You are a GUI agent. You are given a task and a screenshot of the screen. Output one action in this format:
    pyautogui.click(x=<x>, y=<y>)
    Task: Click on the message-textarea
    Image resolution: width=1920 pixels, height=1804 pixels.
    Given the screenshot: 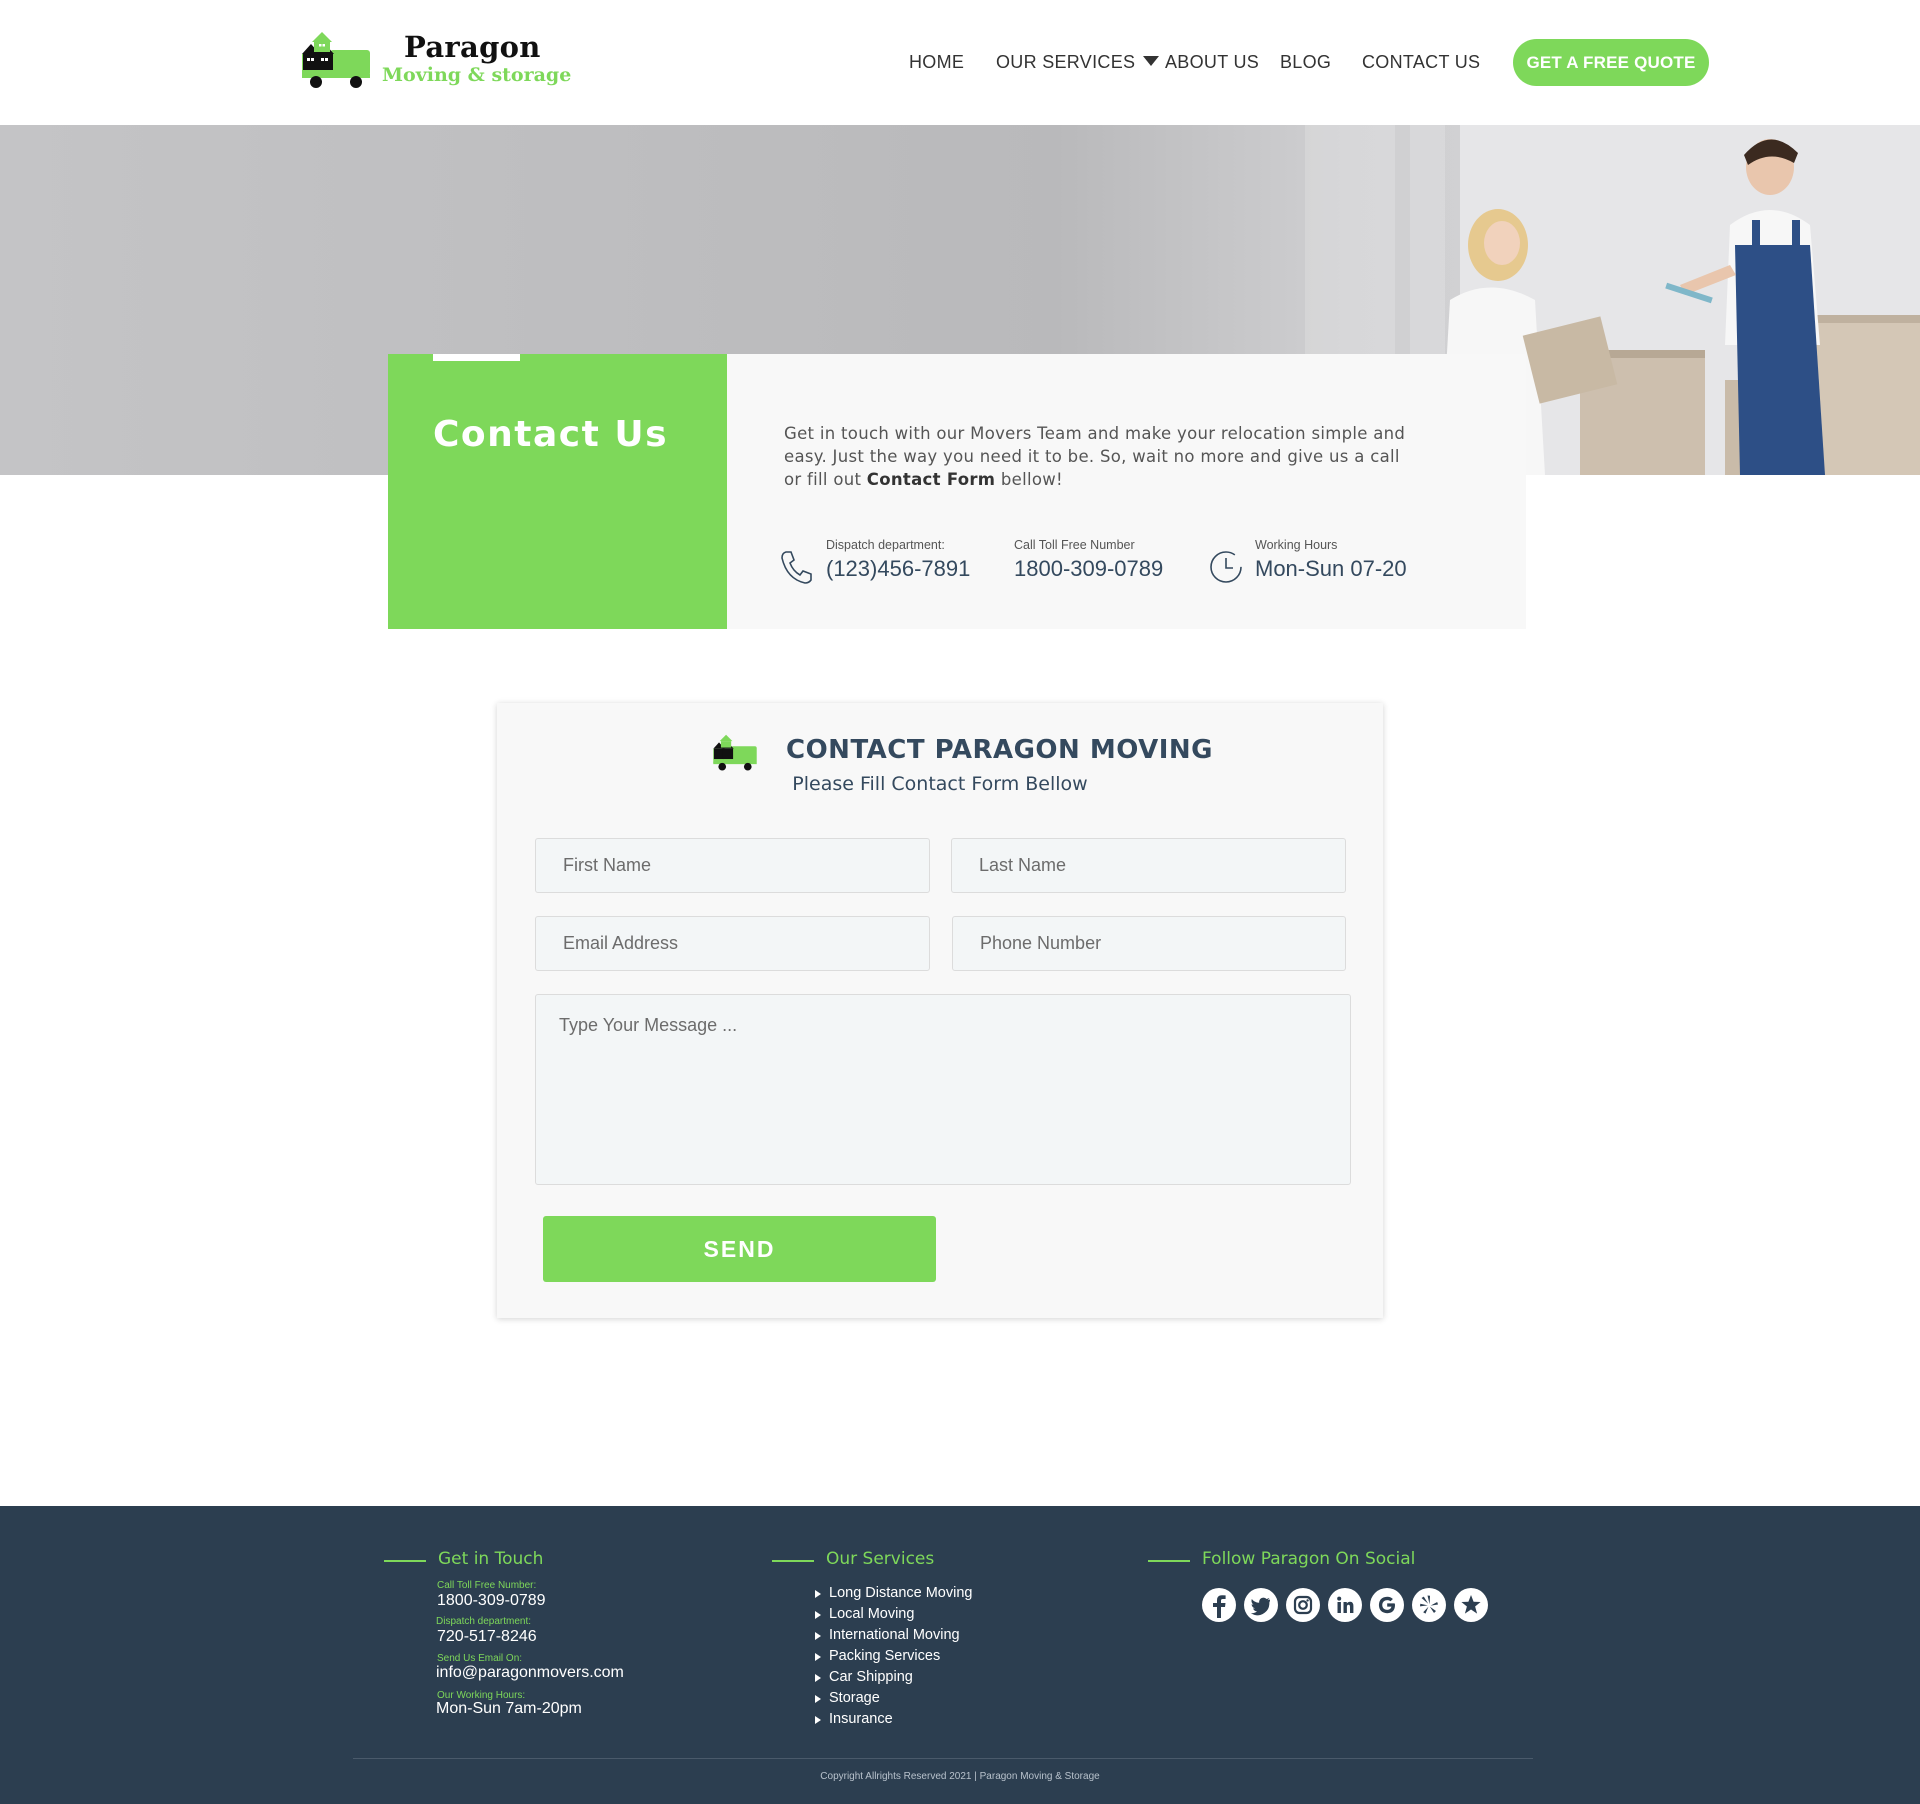 What is the action you would take?
    pyautogui.click(x=943, y=1089)
    